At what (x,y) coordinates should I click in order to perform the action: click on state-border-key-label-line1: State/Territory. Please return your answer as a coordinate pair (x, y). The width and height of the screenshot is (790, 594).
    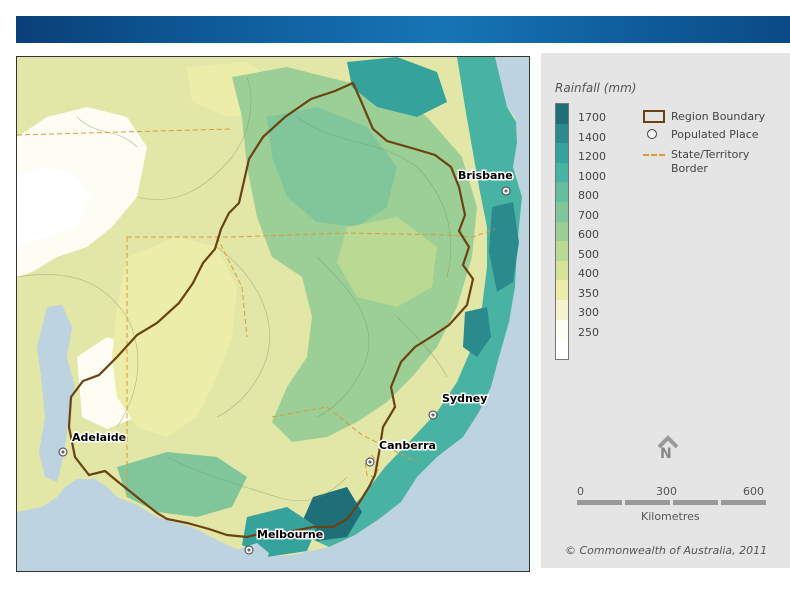
    Looking at the image, I should click on (710, 154).